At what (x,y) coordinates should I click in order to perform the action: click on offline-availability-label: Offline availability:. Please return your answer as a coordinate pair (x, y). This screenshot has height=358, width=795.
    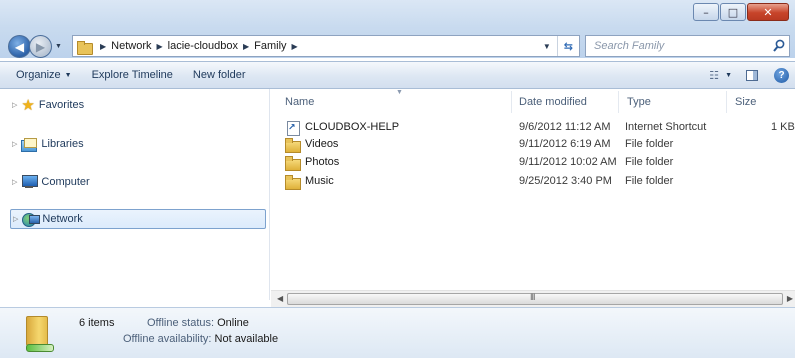
    Looking at the image, I should click on (167, 339).